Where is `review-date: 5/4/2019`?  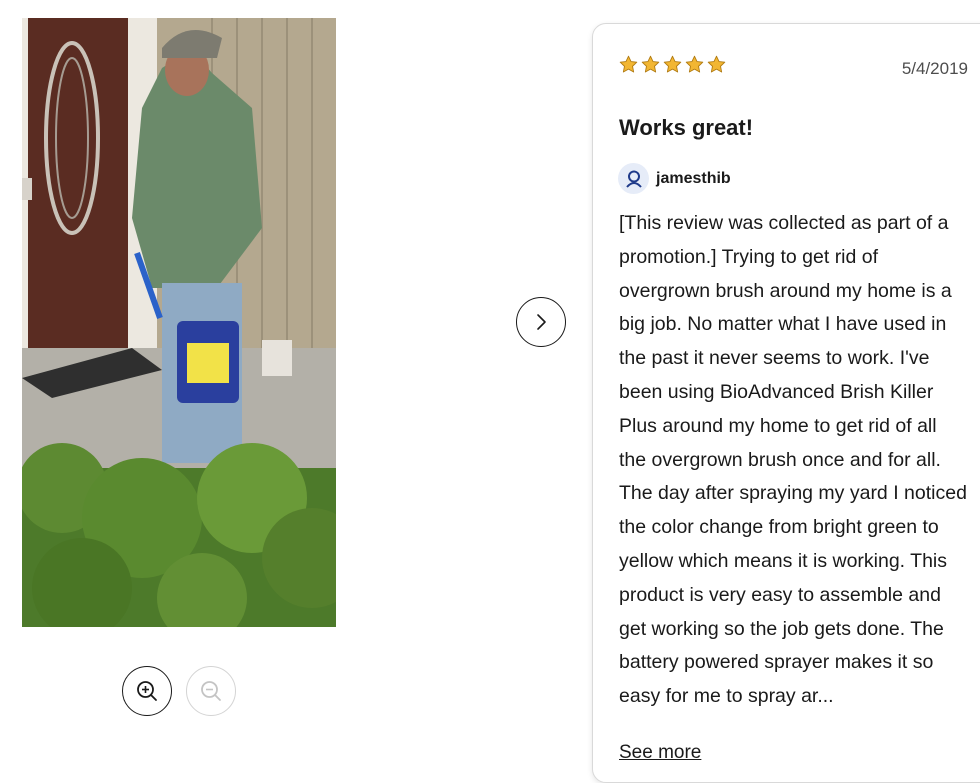
review-date: 5/4/2019 is located at coordinates (934, 68).